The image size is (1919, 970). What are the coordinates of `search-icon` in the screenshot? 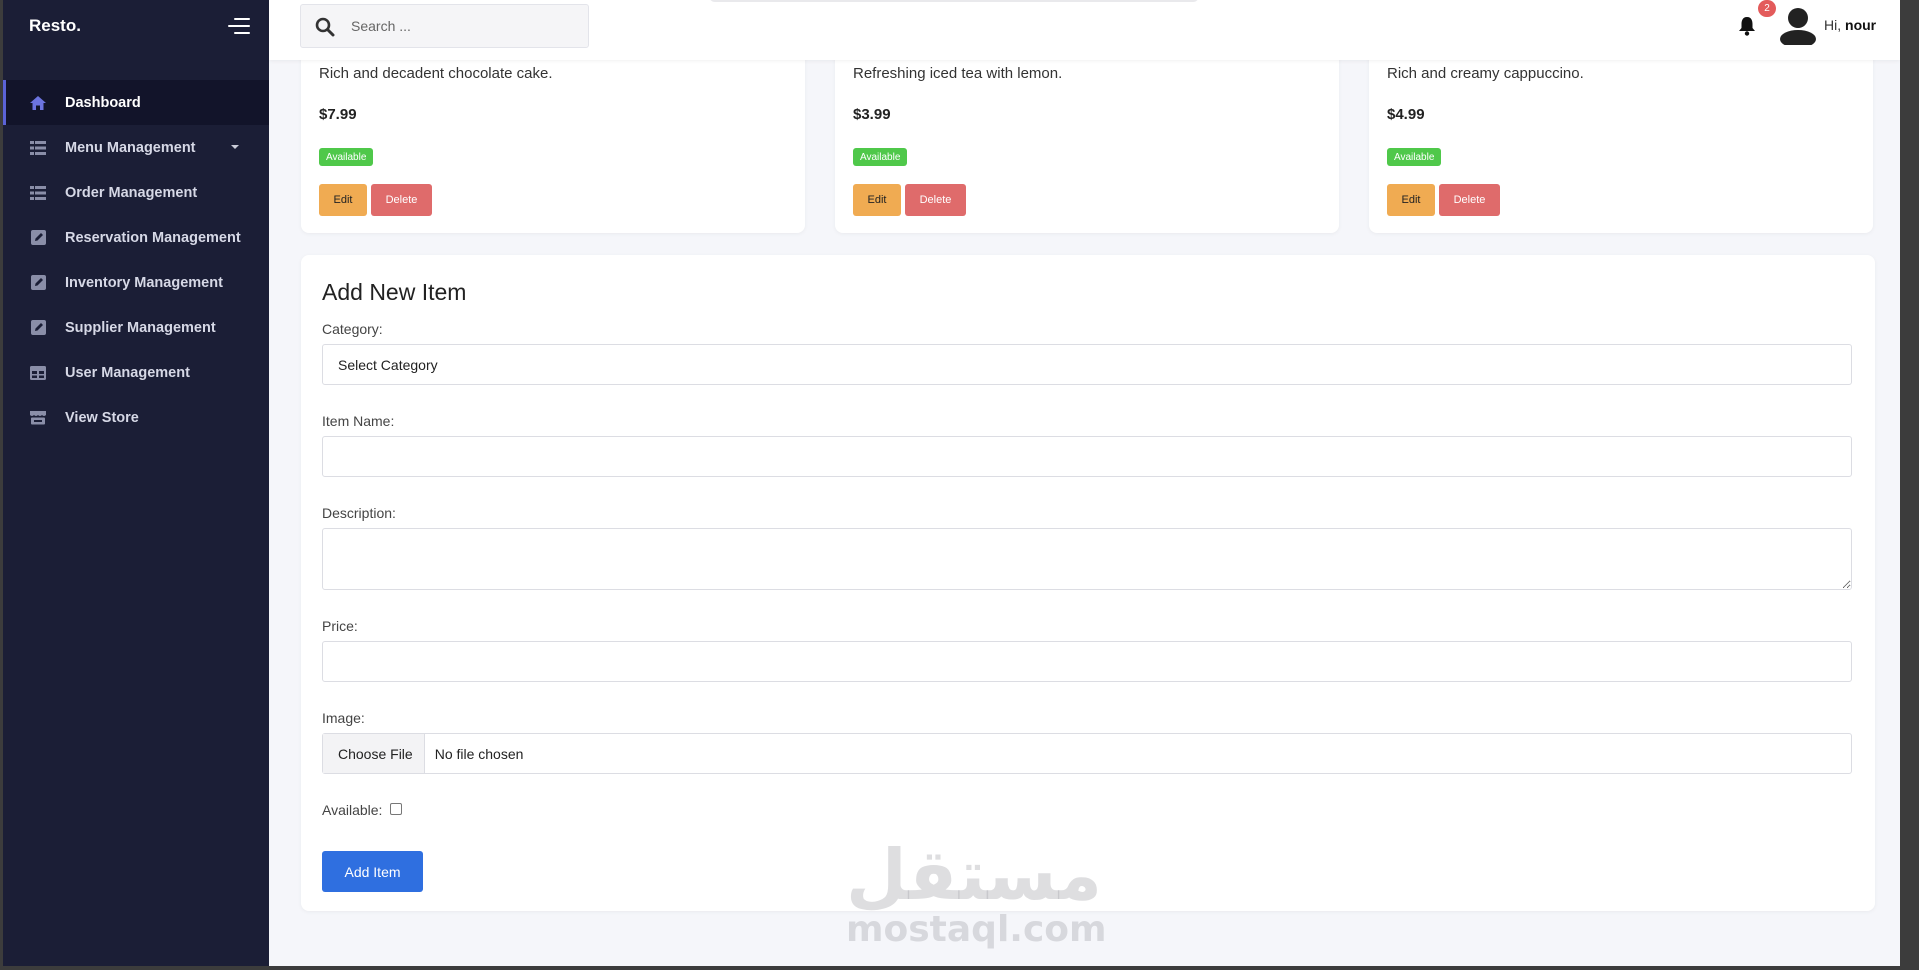 It's located at (325, 27).